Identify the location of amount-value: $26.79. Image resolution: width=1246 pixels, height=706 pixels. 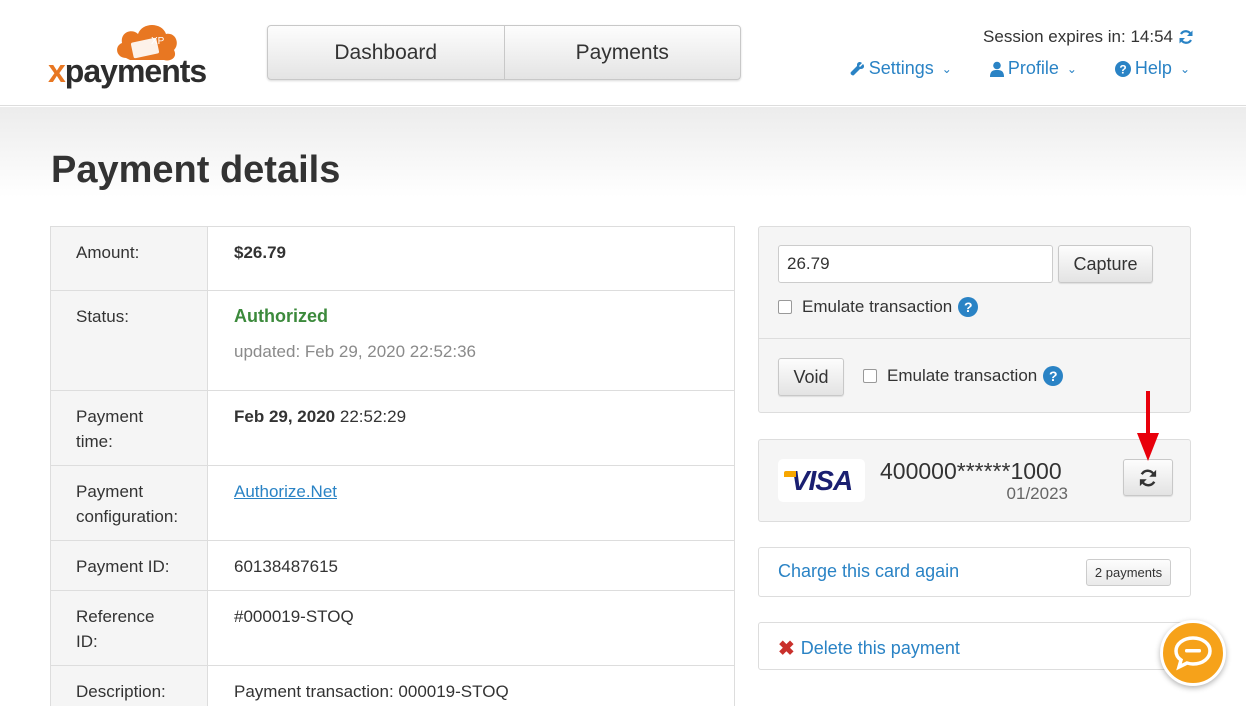
(260, 252).